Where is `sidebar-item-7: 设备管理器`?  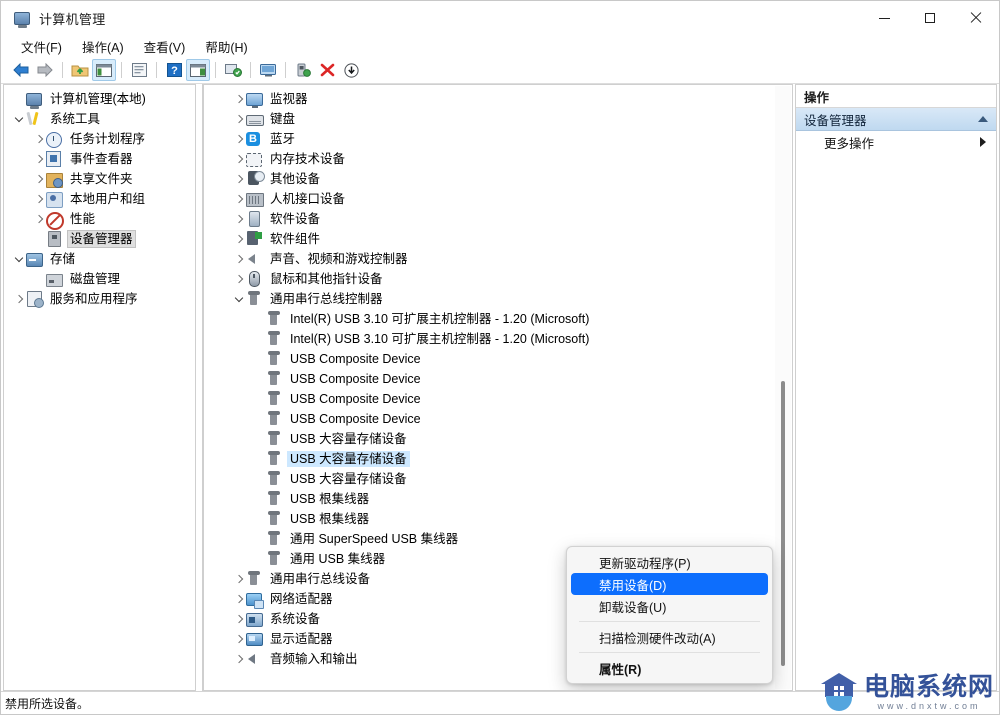
sidebar-item-7: 设备管理器 is located at coordinates (99, 239).